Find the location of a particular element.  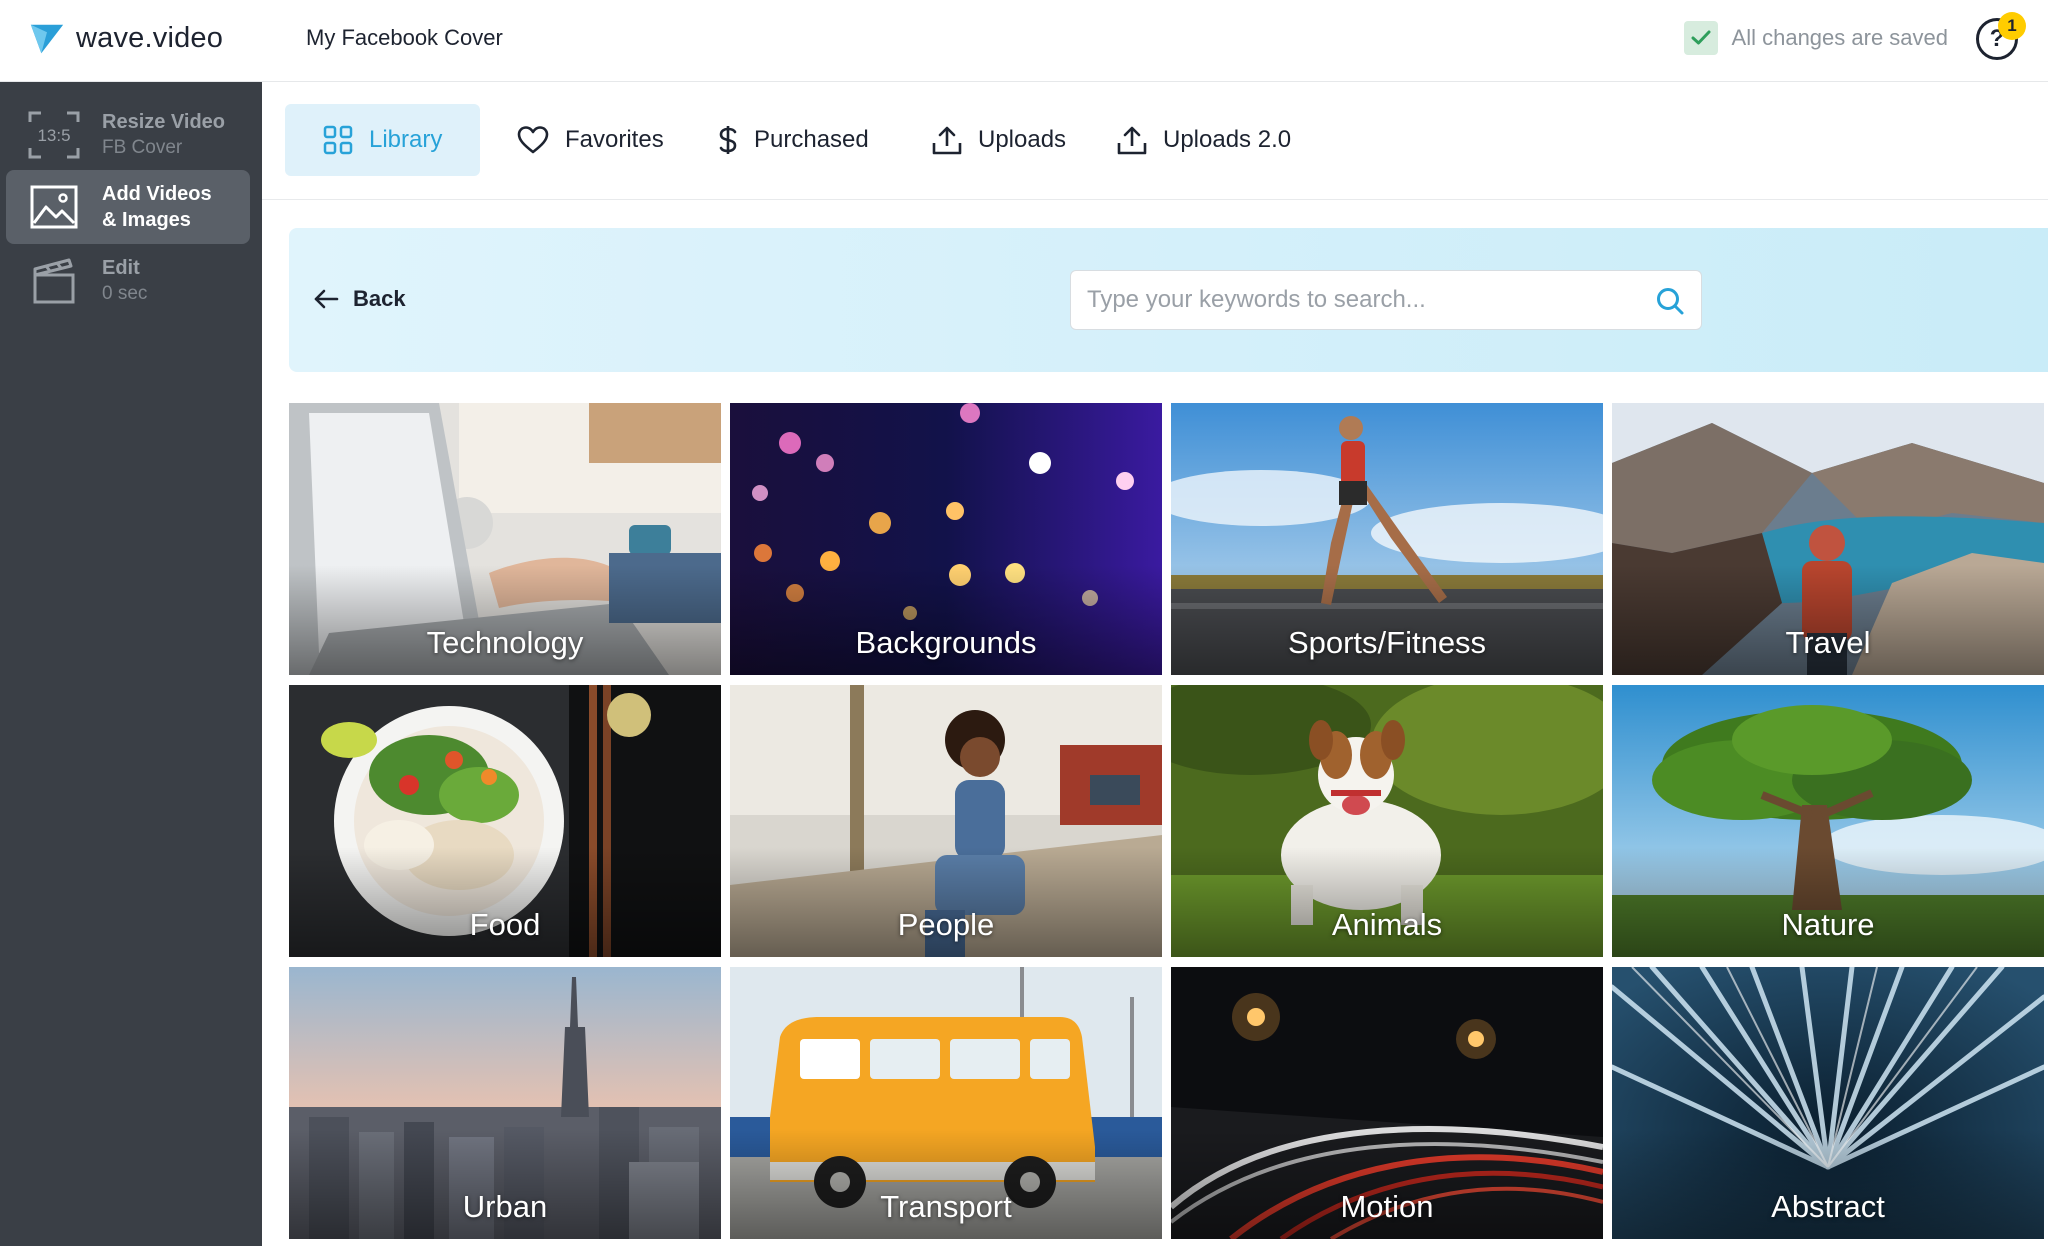

dollar-icon is located at coordinates (728, 140).